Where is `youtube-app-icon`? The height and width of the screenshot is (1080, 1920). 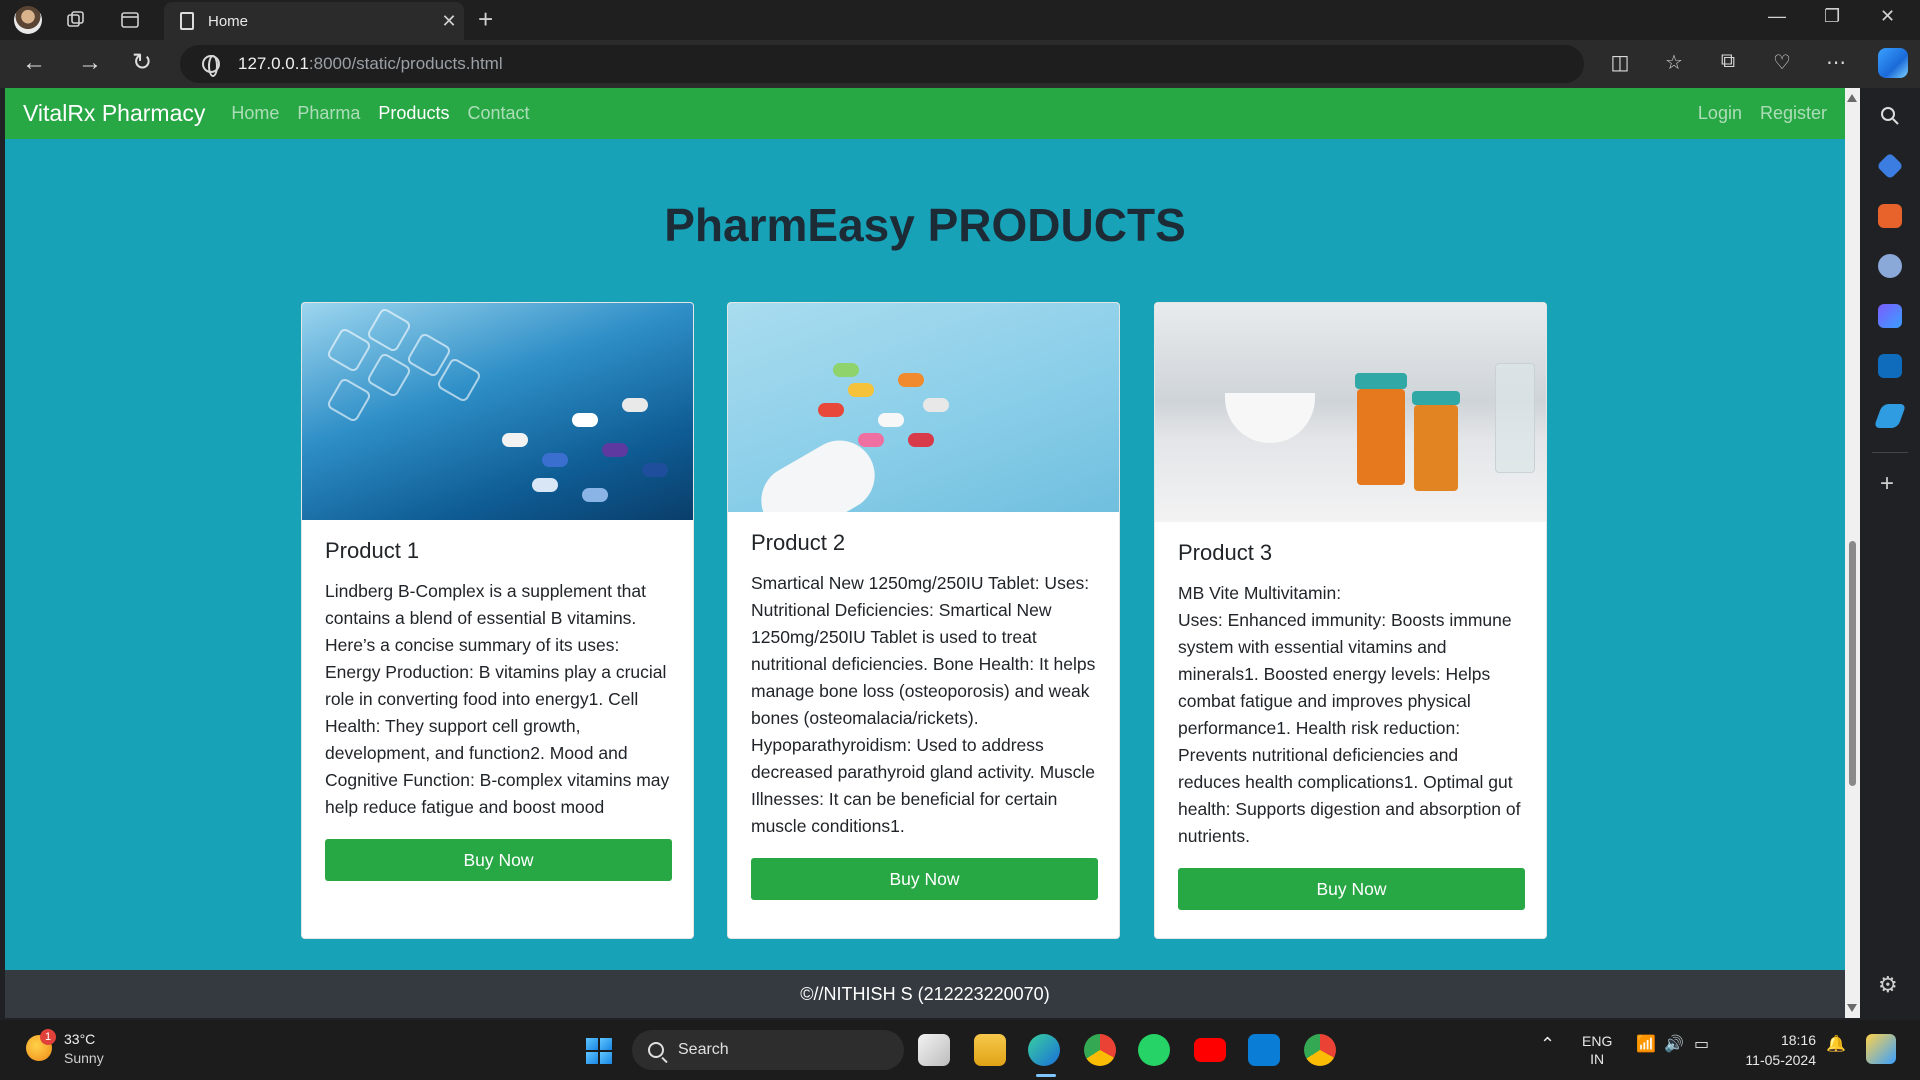
youtube-app-icon is located at coordinates (1210, 1050).